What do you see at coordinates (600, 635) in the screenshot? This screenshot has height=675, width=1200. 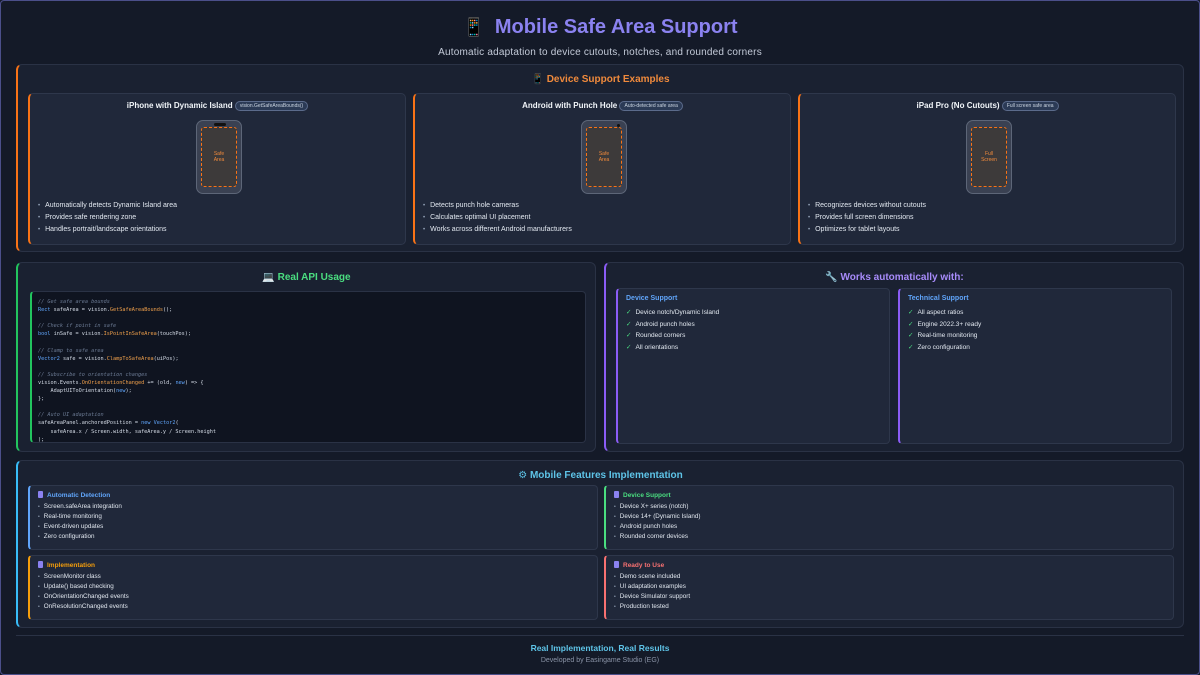 I see `footer-divider` at bounding box center [600, 635].